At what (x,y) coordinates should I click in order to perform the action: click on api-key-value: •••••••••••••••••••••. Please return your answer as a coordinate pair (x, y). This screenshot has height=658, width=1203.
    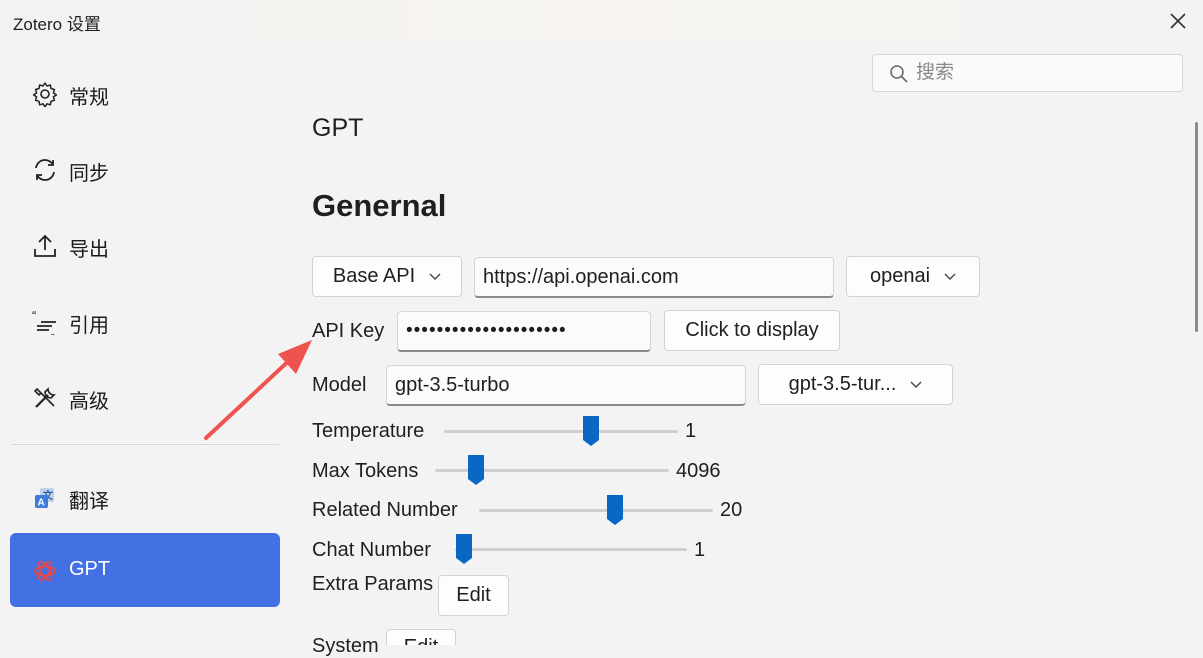
    Looking at the image, I should click on (486, 330).